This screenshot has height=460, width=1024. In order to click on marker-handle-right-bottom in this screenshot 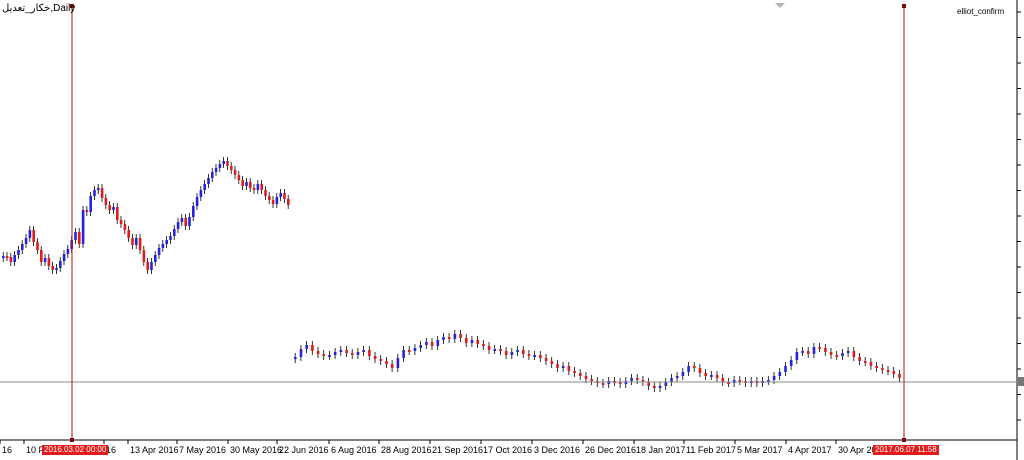, I will do `click(904, 440)`.